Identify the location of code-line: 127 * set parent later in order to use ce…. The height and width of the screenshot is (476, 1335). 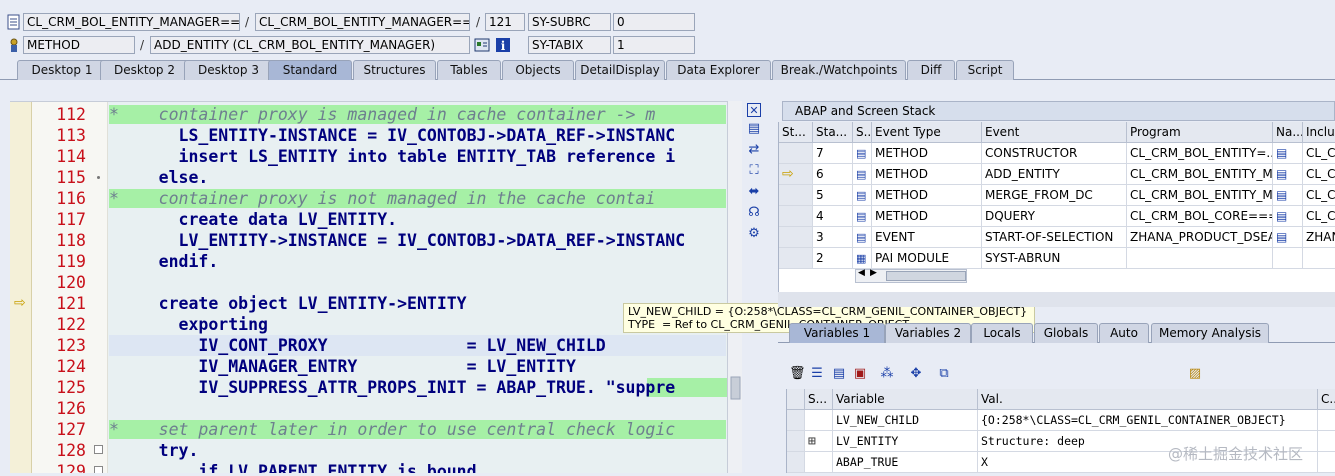
(376, 429).